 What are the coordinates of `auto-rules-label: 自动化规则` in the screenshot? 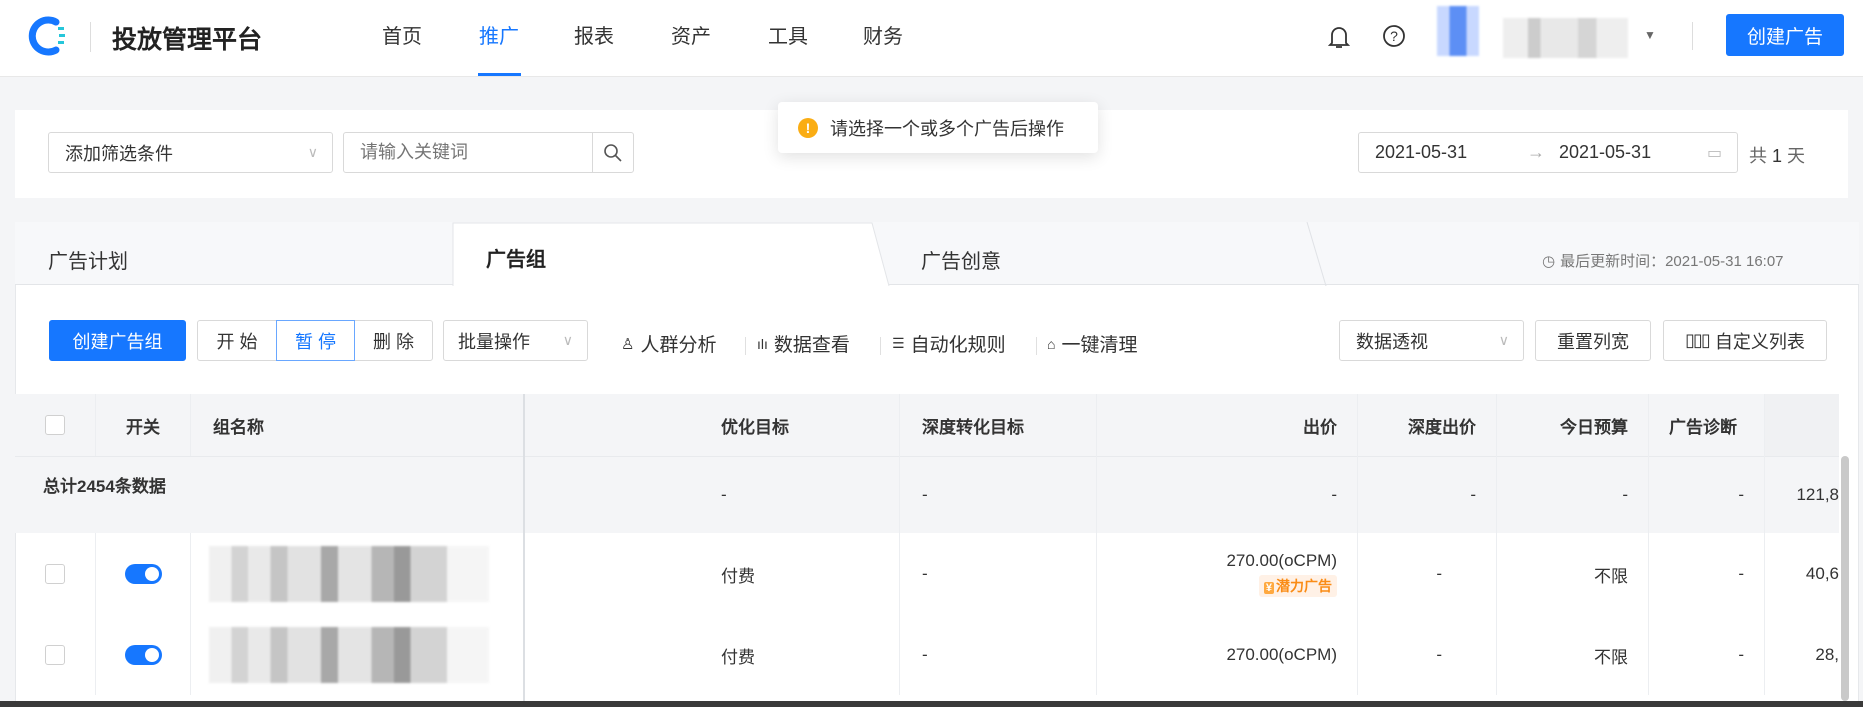 It's located at (958, 345).